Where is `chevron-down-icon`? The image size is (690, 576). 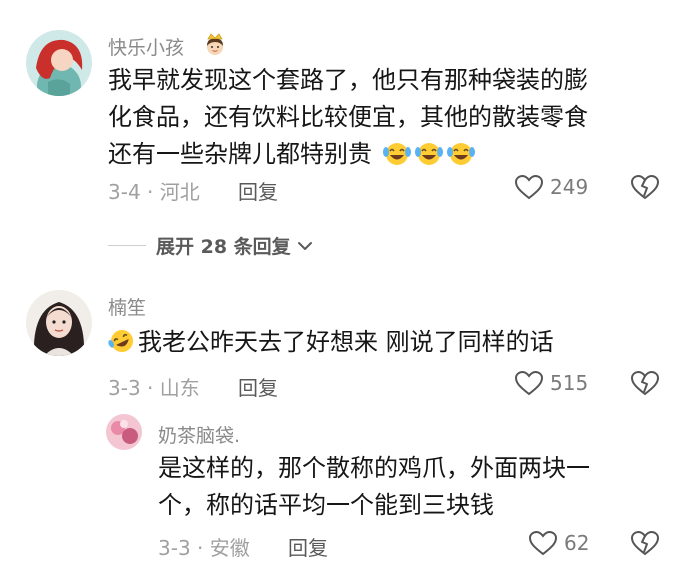 chevron-down-icon is located at coordinates (304, 245).